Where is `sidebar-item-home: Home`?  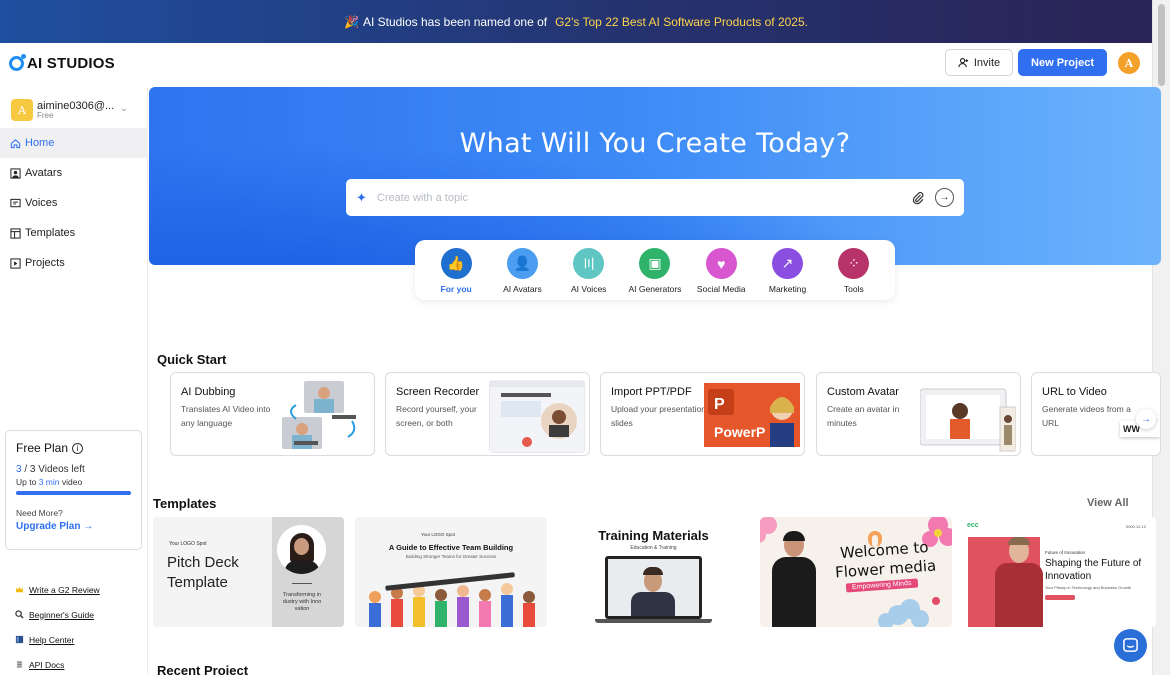 sidebar-item-home: Home is located at coordinates (74, 143).